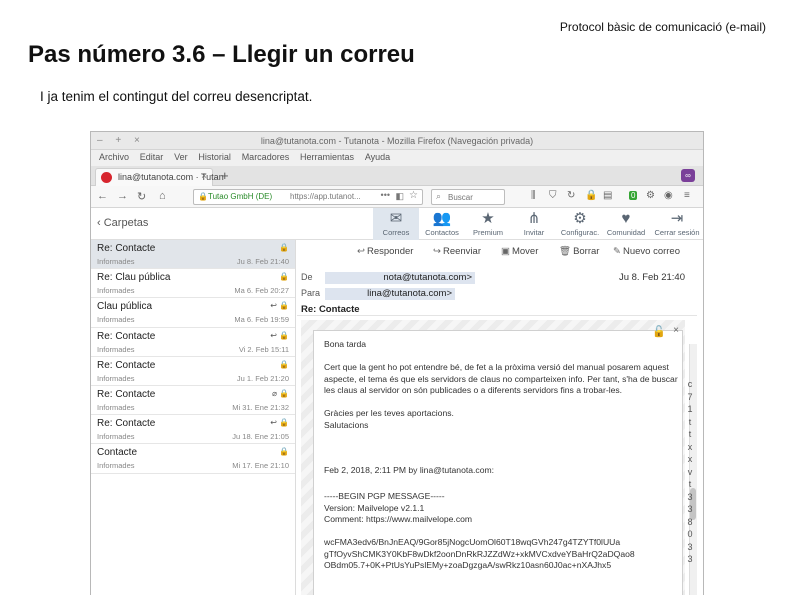  I want to click on nav-cerrar-sesion: ⇥ Cerrar sesión, so click(677, 224).